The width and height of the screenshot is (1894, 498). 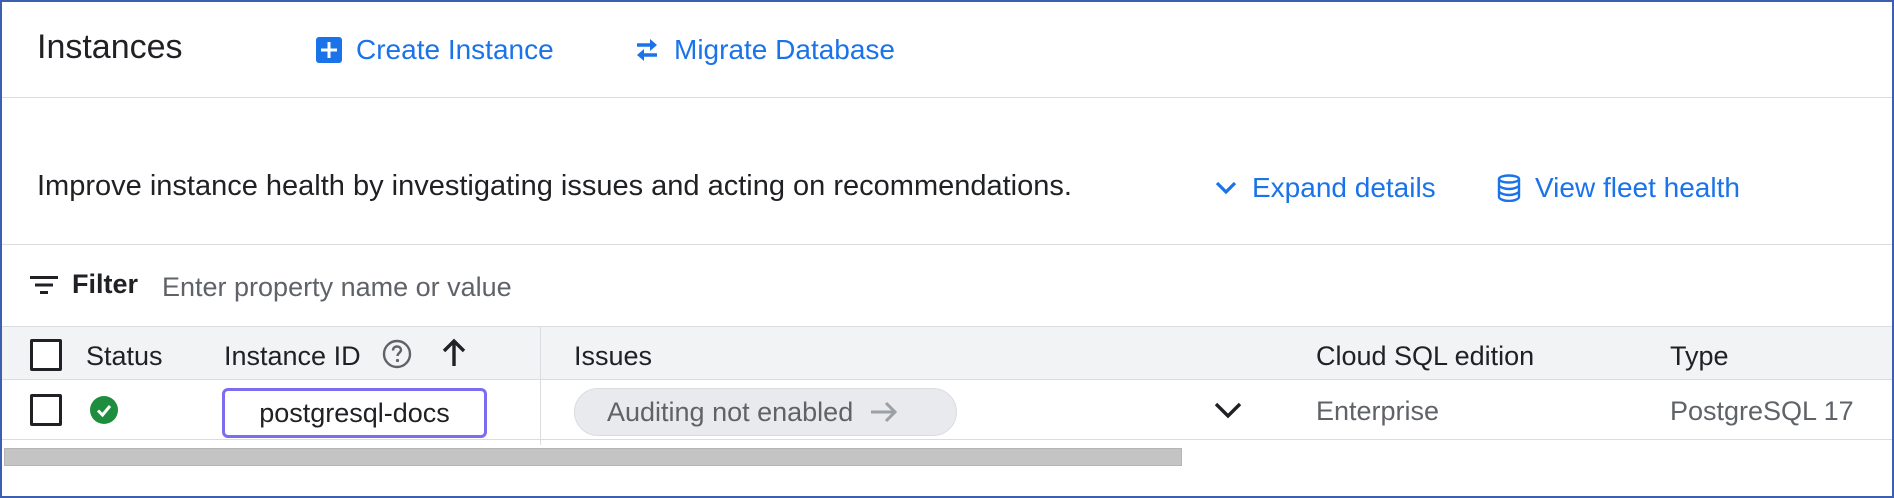 What do you see at coordinates (46, 410) in the screenshot?
I see `row-select-checkbox` at bounding box center [46, 410].